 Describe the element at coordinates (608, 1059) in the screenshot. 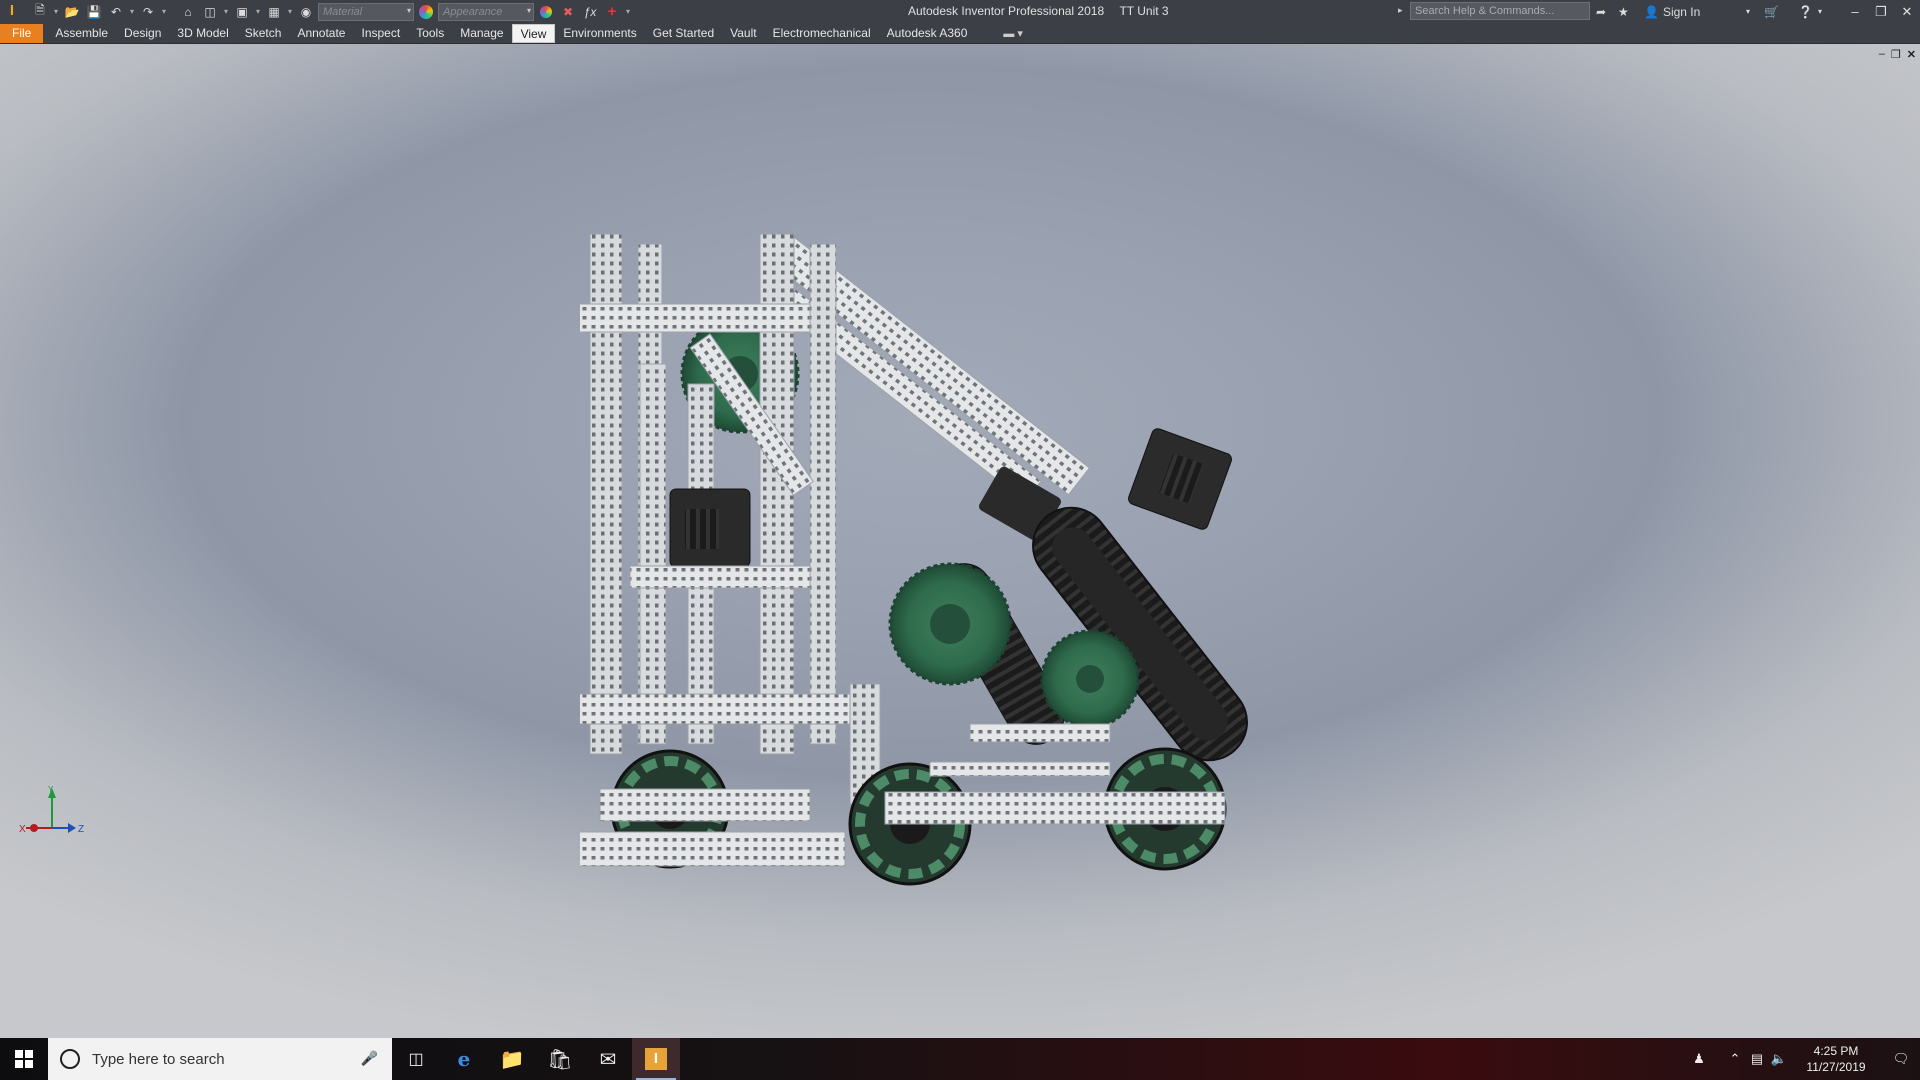

I see `mail-icon: ✉` at that location.